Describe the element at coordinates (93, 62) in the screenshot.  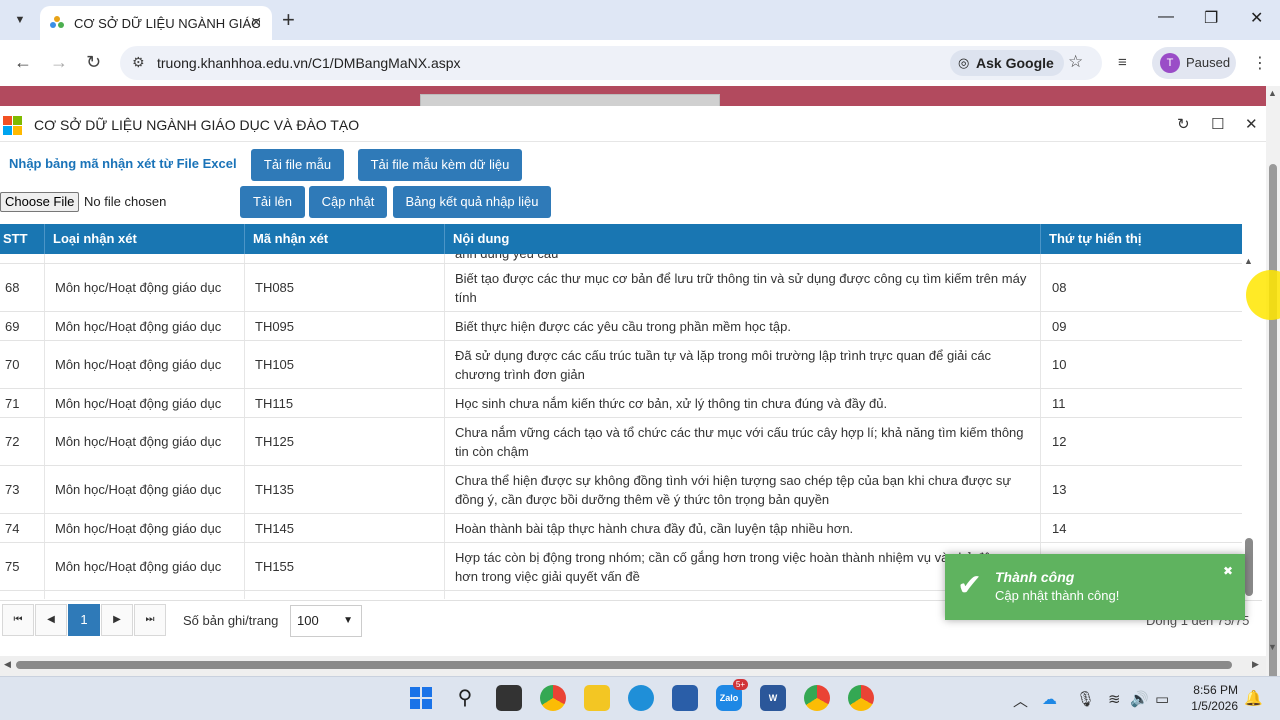
I see `reload-button: ↻` at that location.